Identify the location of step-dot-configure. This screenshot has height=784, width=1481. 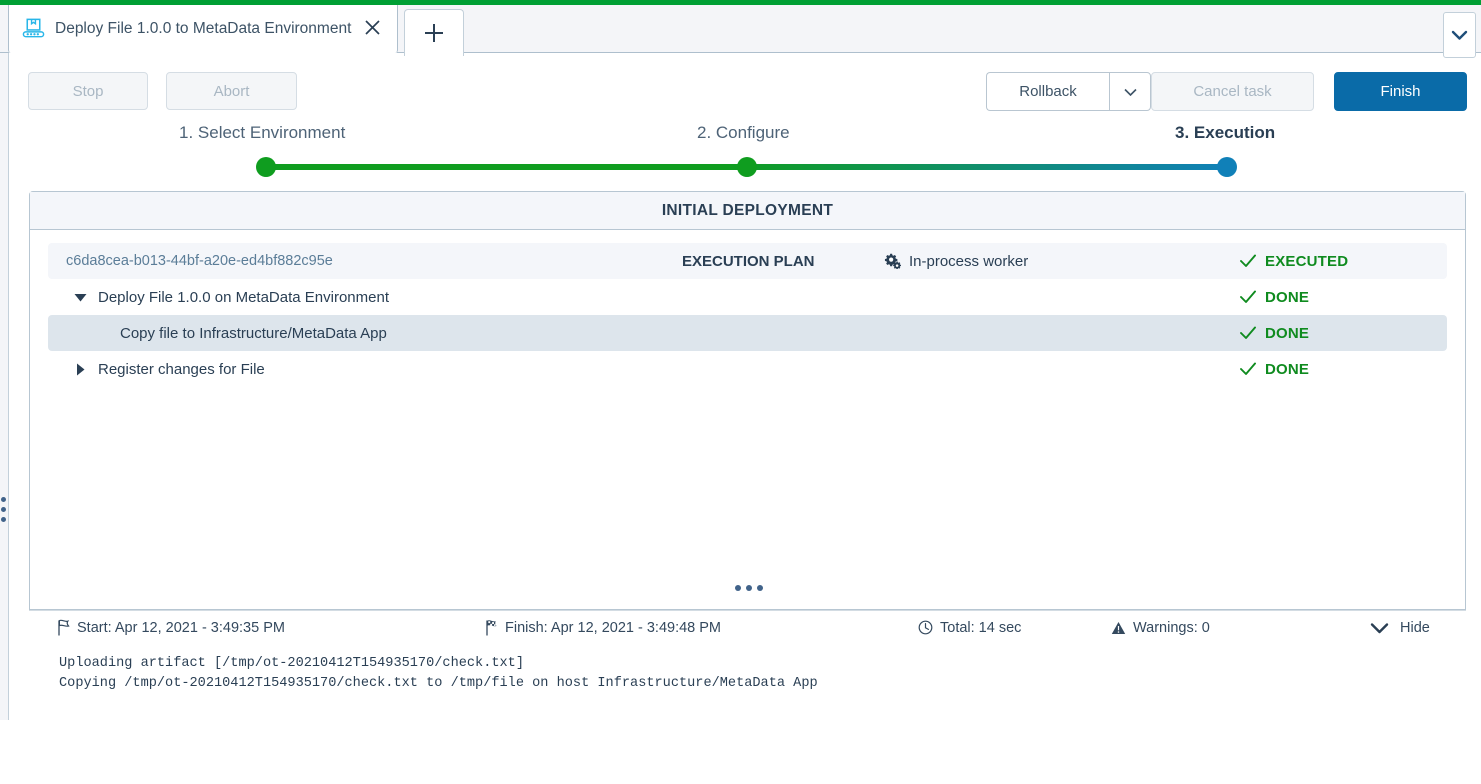
(747, 167).